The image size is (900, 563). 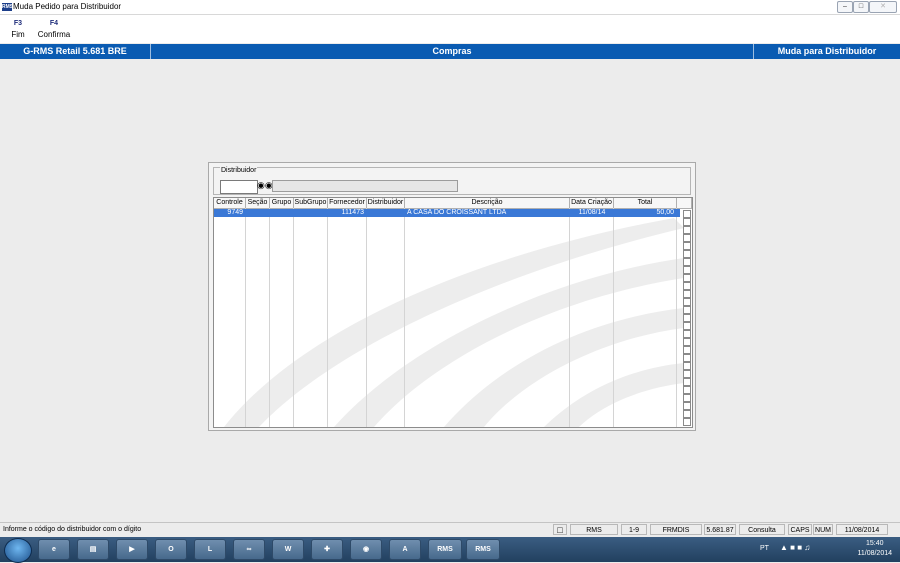 I want to click on col-distribuidor: Distribuidor, so click(x=386, y=203).